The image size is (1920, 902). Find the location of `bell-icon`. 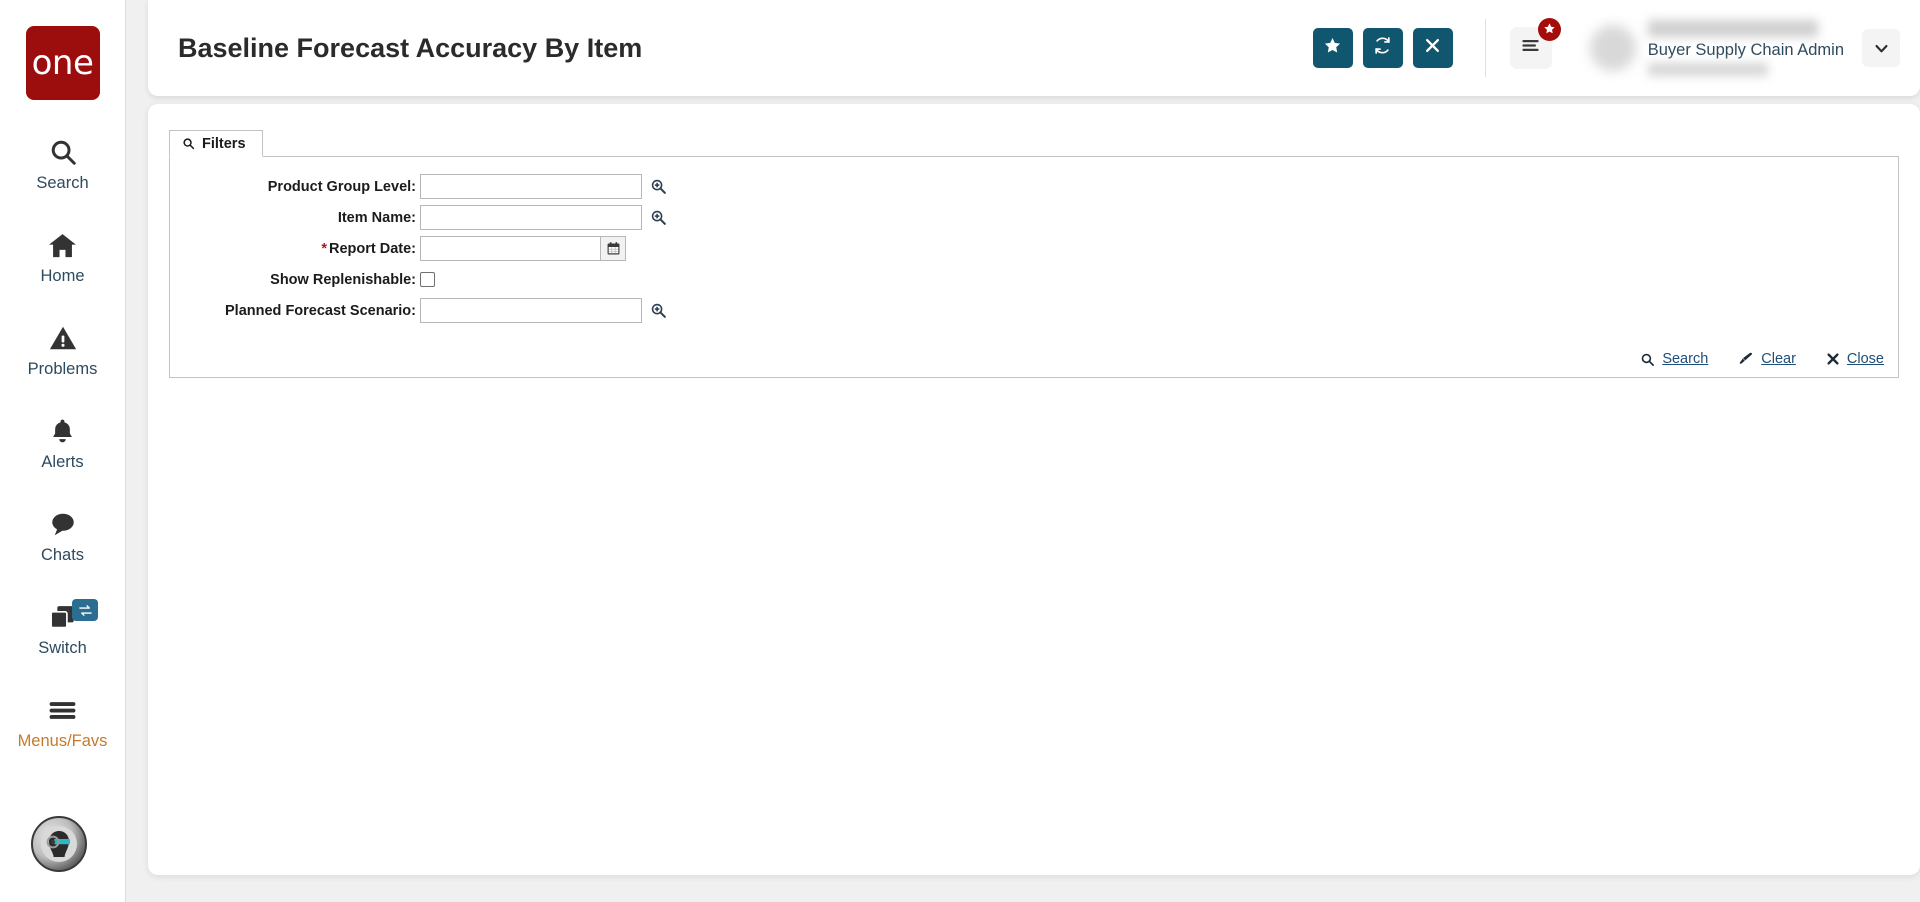

bell-icon is located at coordinates (62, 431).